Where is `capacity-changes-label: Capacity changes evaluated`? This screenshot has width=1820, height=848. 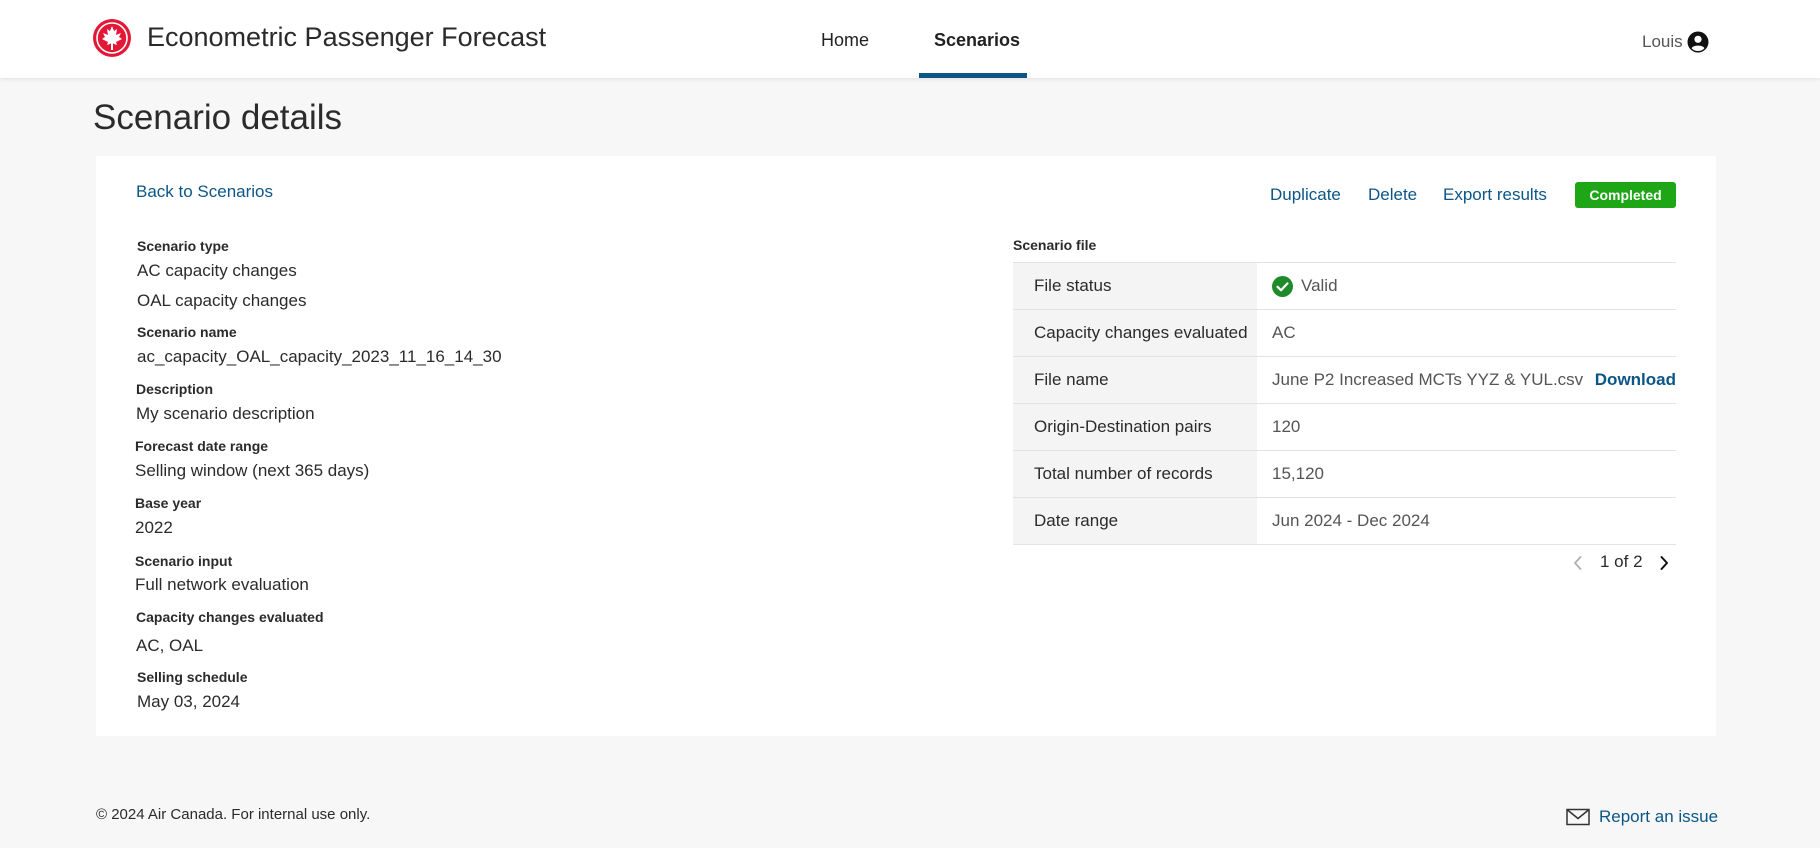 capacity-changes-label: Capacity changes evaluated is located at coordinates (230, 617).